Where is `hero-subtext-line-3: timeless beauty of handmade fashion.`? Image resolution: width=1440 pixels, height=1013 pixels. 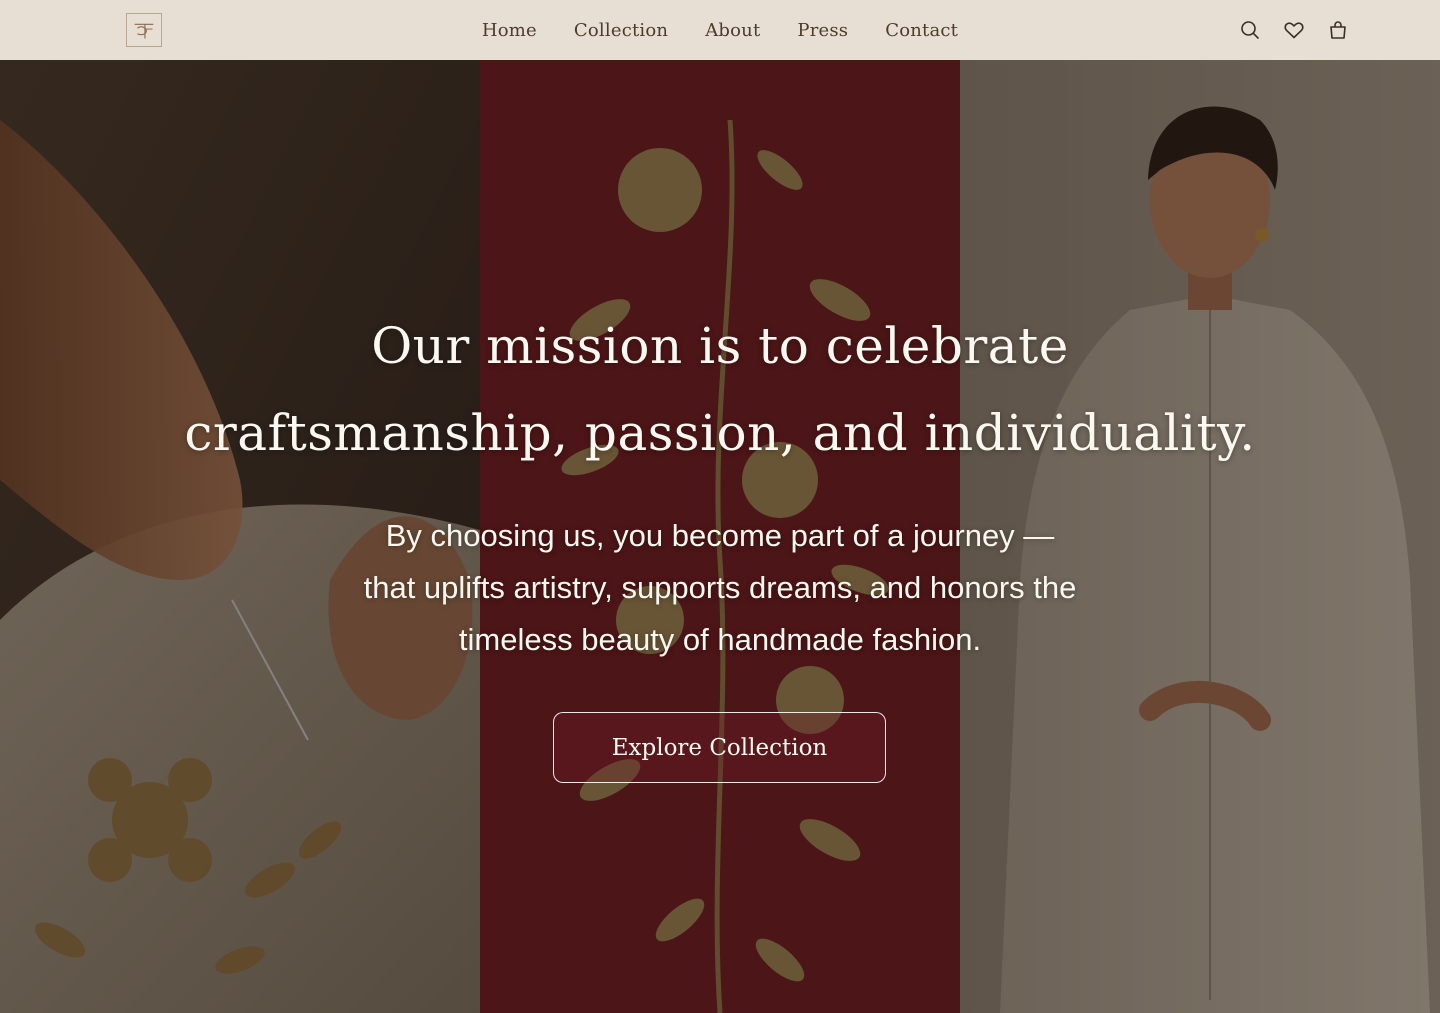 hero-subtext-line-3: timeless beauty of handmade fashion. is located at coordinates (720, 639).